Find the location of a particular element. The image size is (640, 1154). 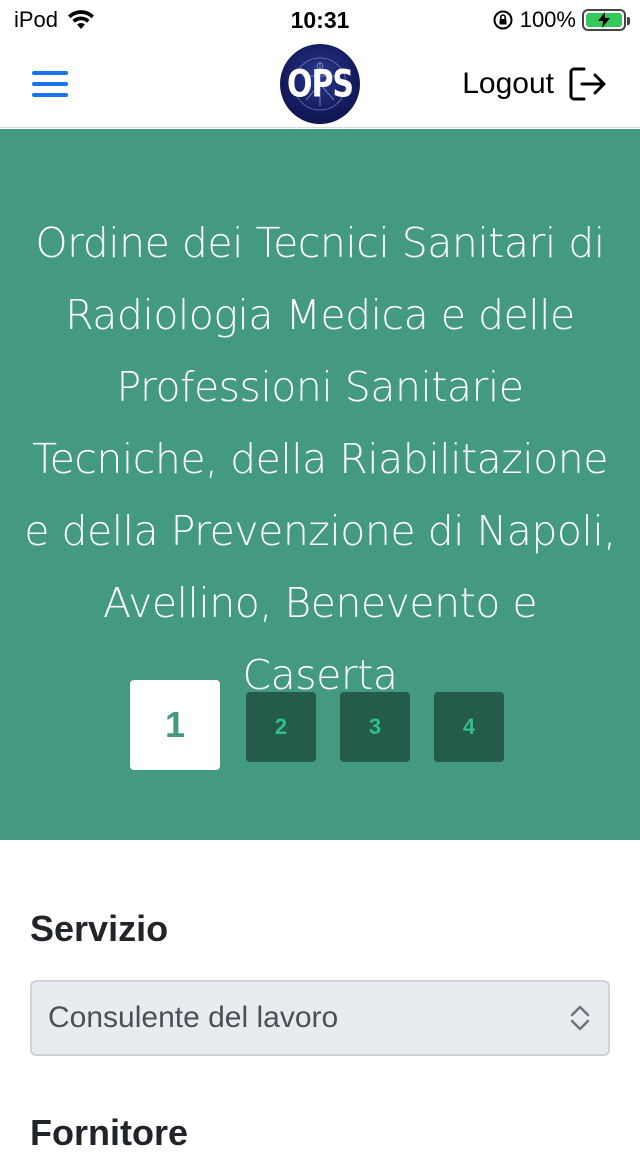

step-1-button: 1 is located at coordinates (175, 725).